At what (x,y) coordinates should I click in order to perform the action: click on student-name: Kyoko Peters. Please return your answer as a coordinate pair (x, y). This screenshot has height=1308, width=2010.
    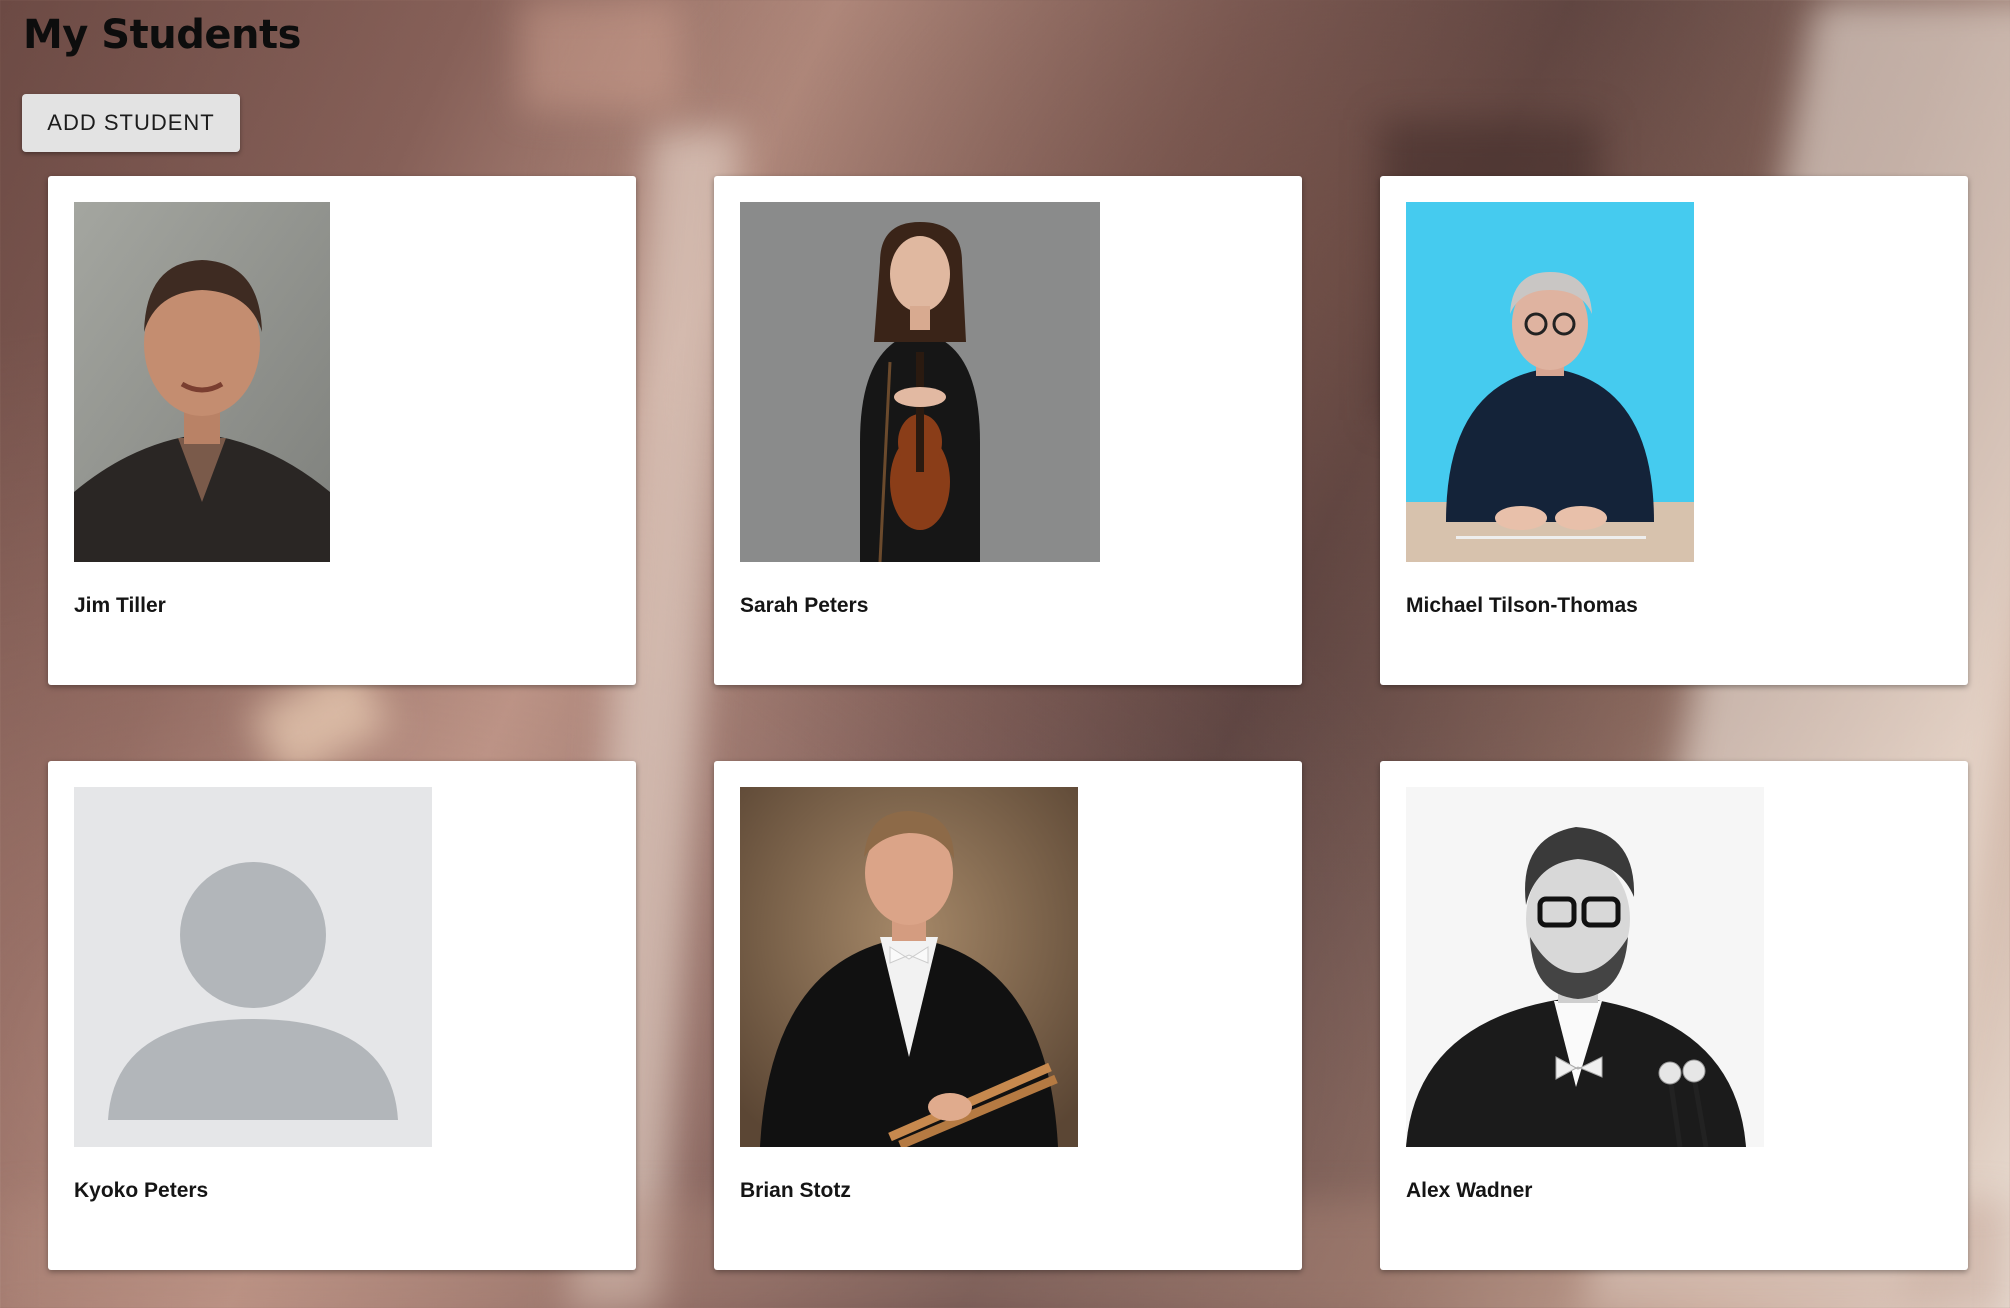
    Looking at the image, I should click on (141, 1190).